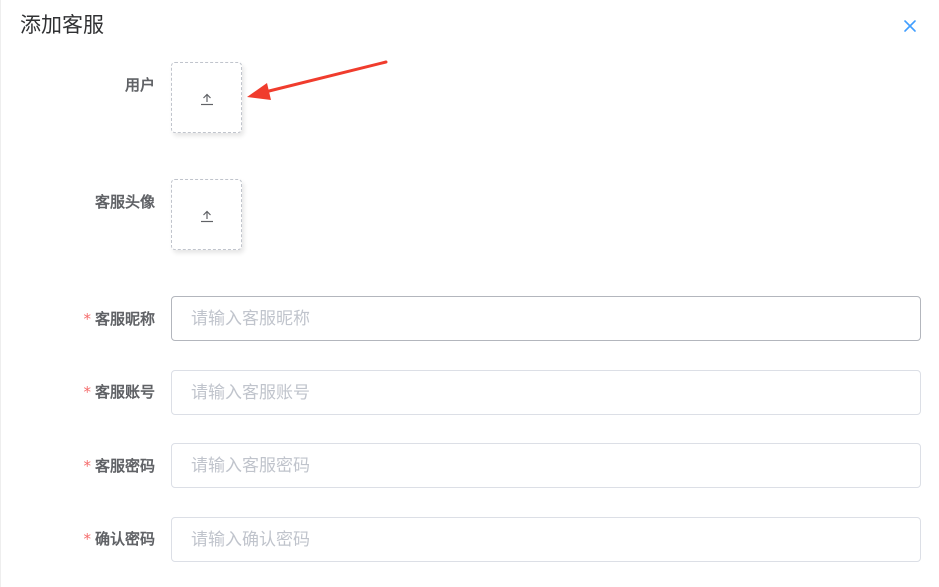 This screenshot has width=939, height=587. Describe the element at coordinates (546, 318) in the screenshot. I see `nickname-input` at that location.